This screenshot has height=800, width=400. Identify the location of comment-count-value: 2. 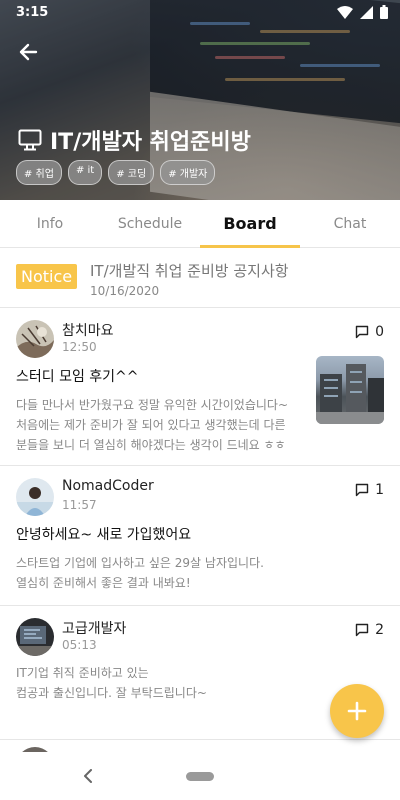
(379, 630).